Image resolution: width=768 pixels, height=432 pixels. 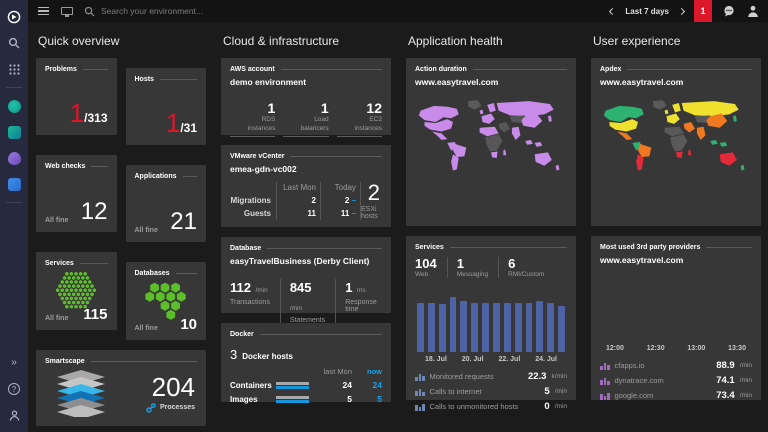 I want to click on metric-rmi-custom: 6 RMI/Custom, so click(x=526, y=267).